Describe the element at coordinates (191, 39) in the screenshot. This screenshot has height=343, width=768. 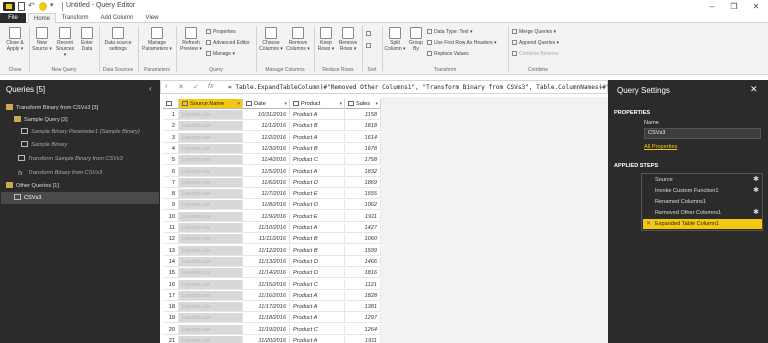
I see `refresh-preview-button: Refresh Preview ▾` at that location.